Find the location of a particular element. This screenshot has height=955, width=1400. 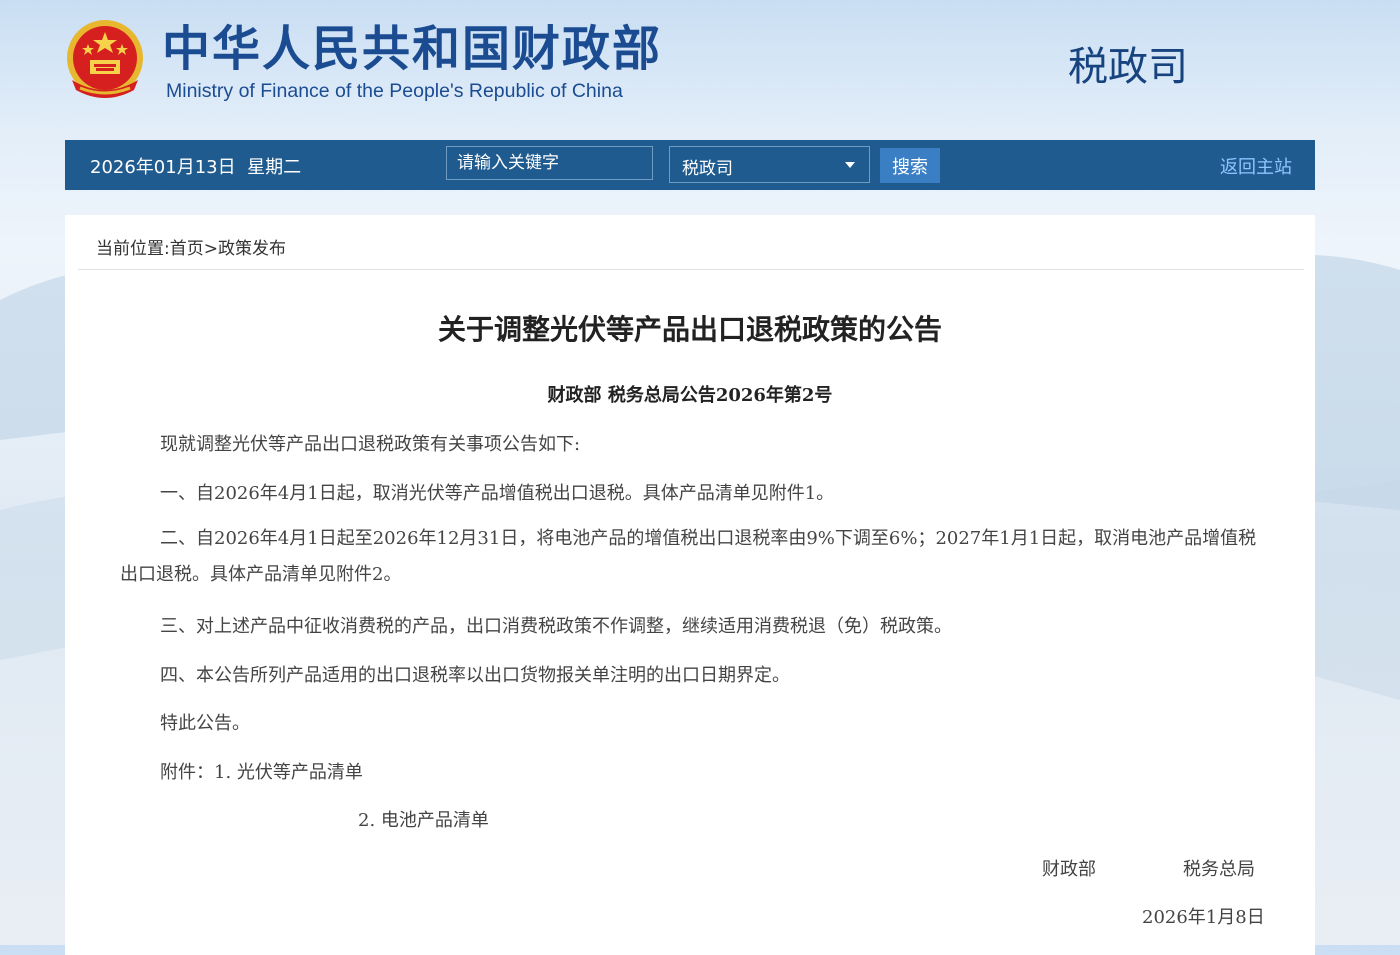

breadcrumb-home-link: 首页 is located at coordinates (187, 249).